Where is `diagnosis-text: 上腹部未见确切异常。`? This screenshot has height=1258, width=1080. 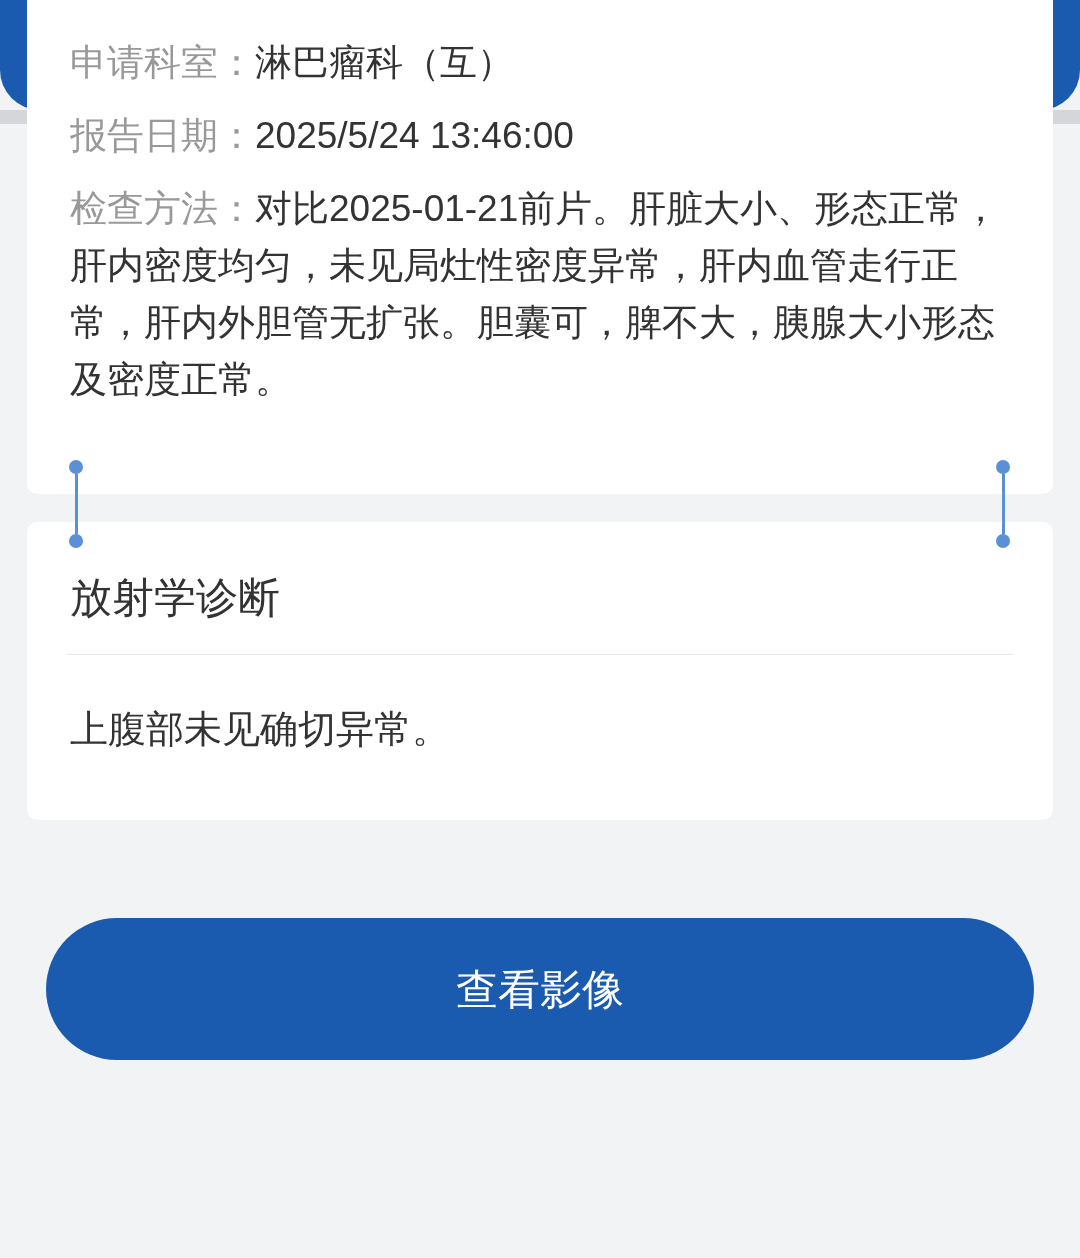 diagnosis-text: 上腹部未见确切异常。 is located at coordinates (260, 729).